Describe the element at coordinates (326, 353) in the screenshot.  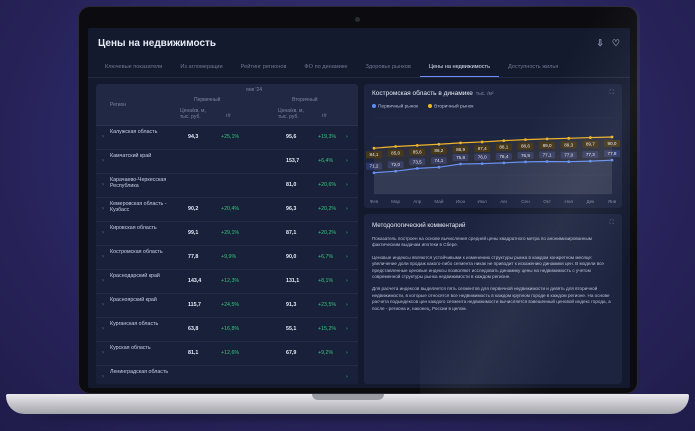
I see `secondary-change: +9,2%` at that location.